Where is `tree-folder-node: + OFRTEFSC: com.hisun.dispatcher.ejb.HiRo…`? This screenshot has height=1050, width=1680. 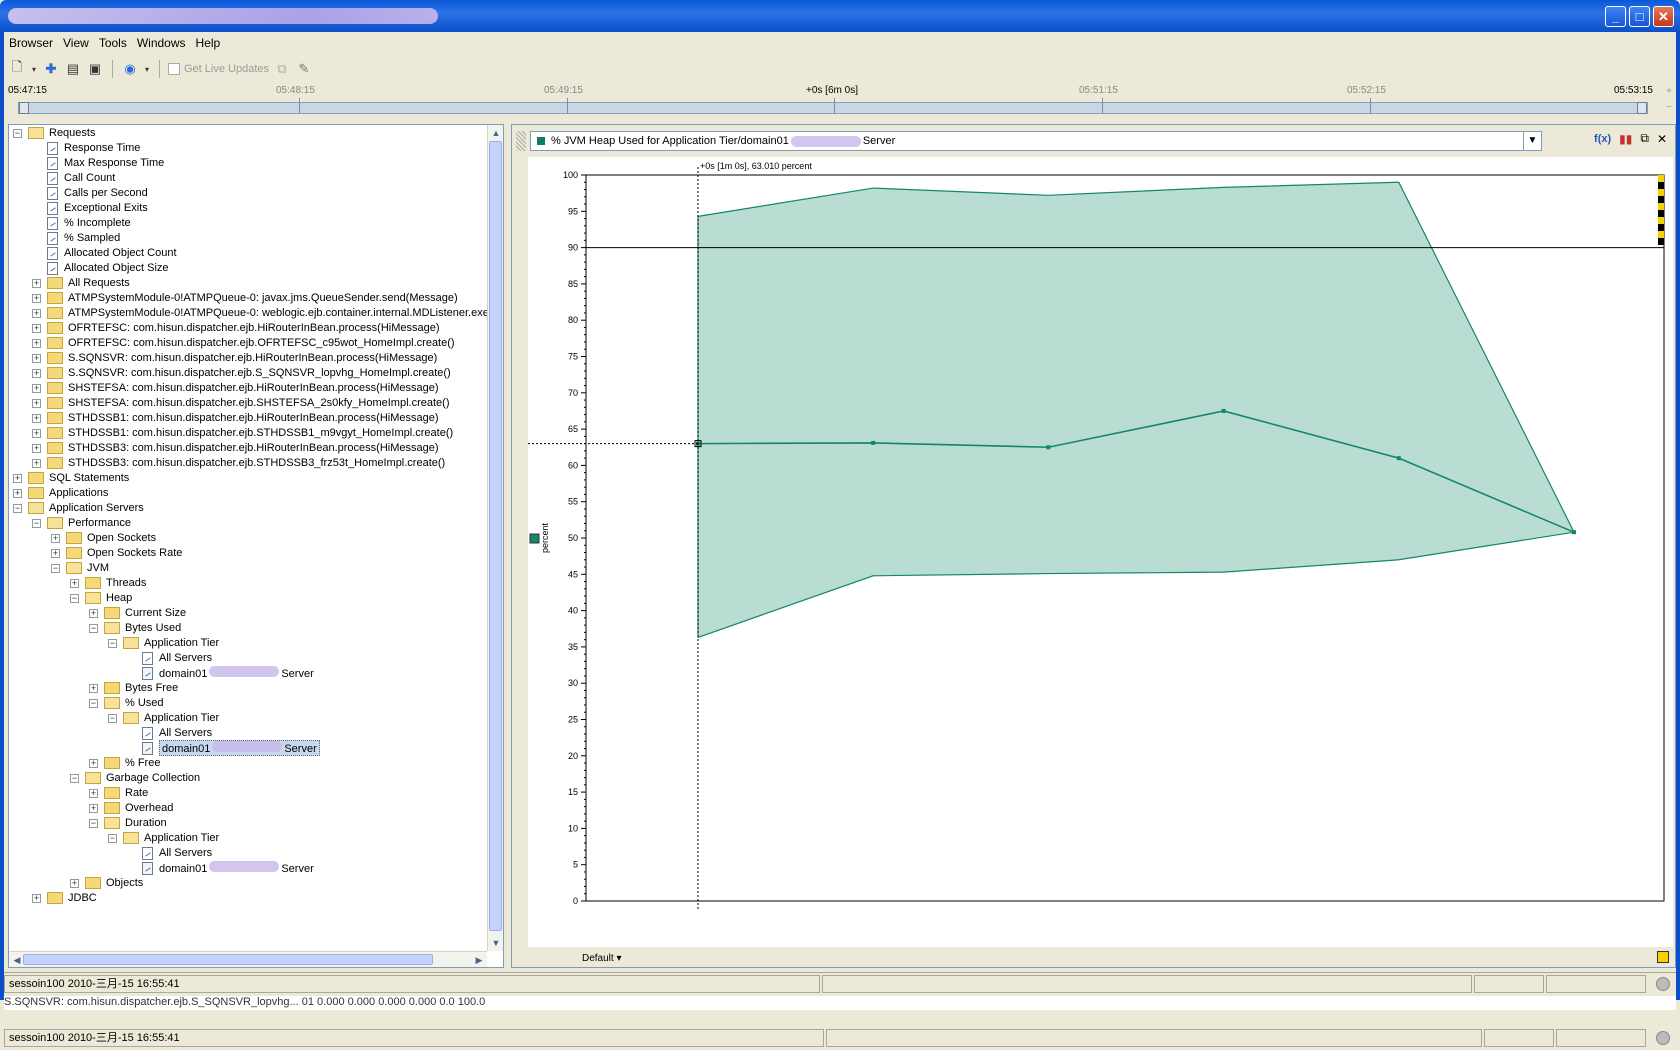
tree-folder-node: + OFRTEFSC: com.hisun.dispatcher.ejb.HiRo… is located at coordinates (236, 328).